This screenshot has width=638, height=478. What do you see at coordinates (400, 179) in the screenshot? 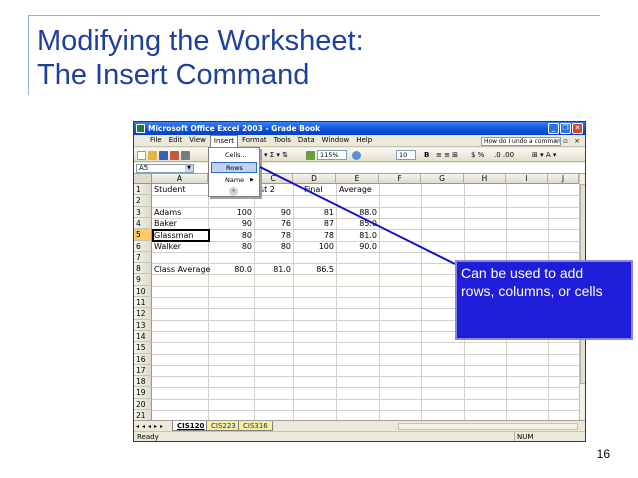
I see `column-header-f: F` at bounding box center [400, 179].